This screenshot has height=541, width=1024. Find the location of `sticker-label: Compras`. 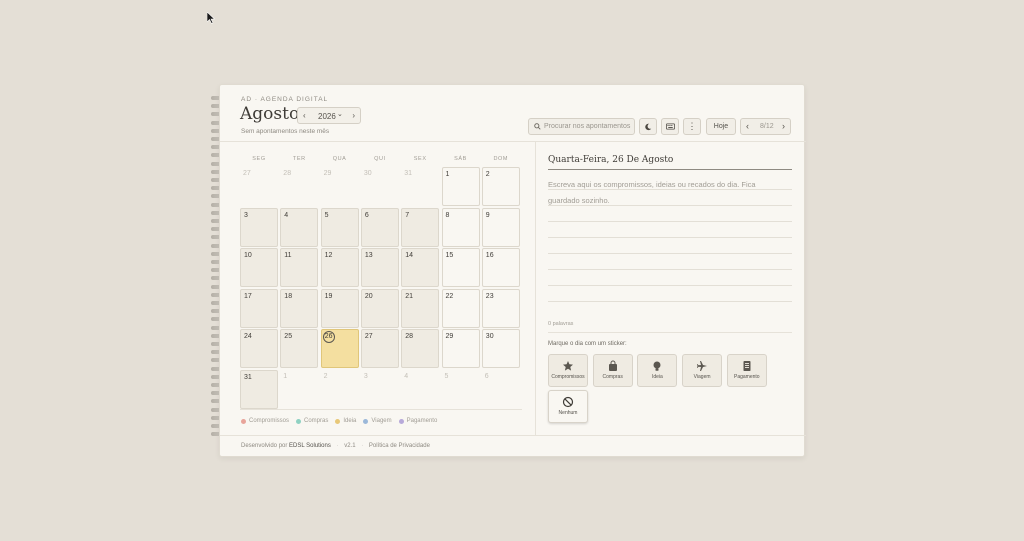

sticker-label: Compras is located at coordinates (612, 377).